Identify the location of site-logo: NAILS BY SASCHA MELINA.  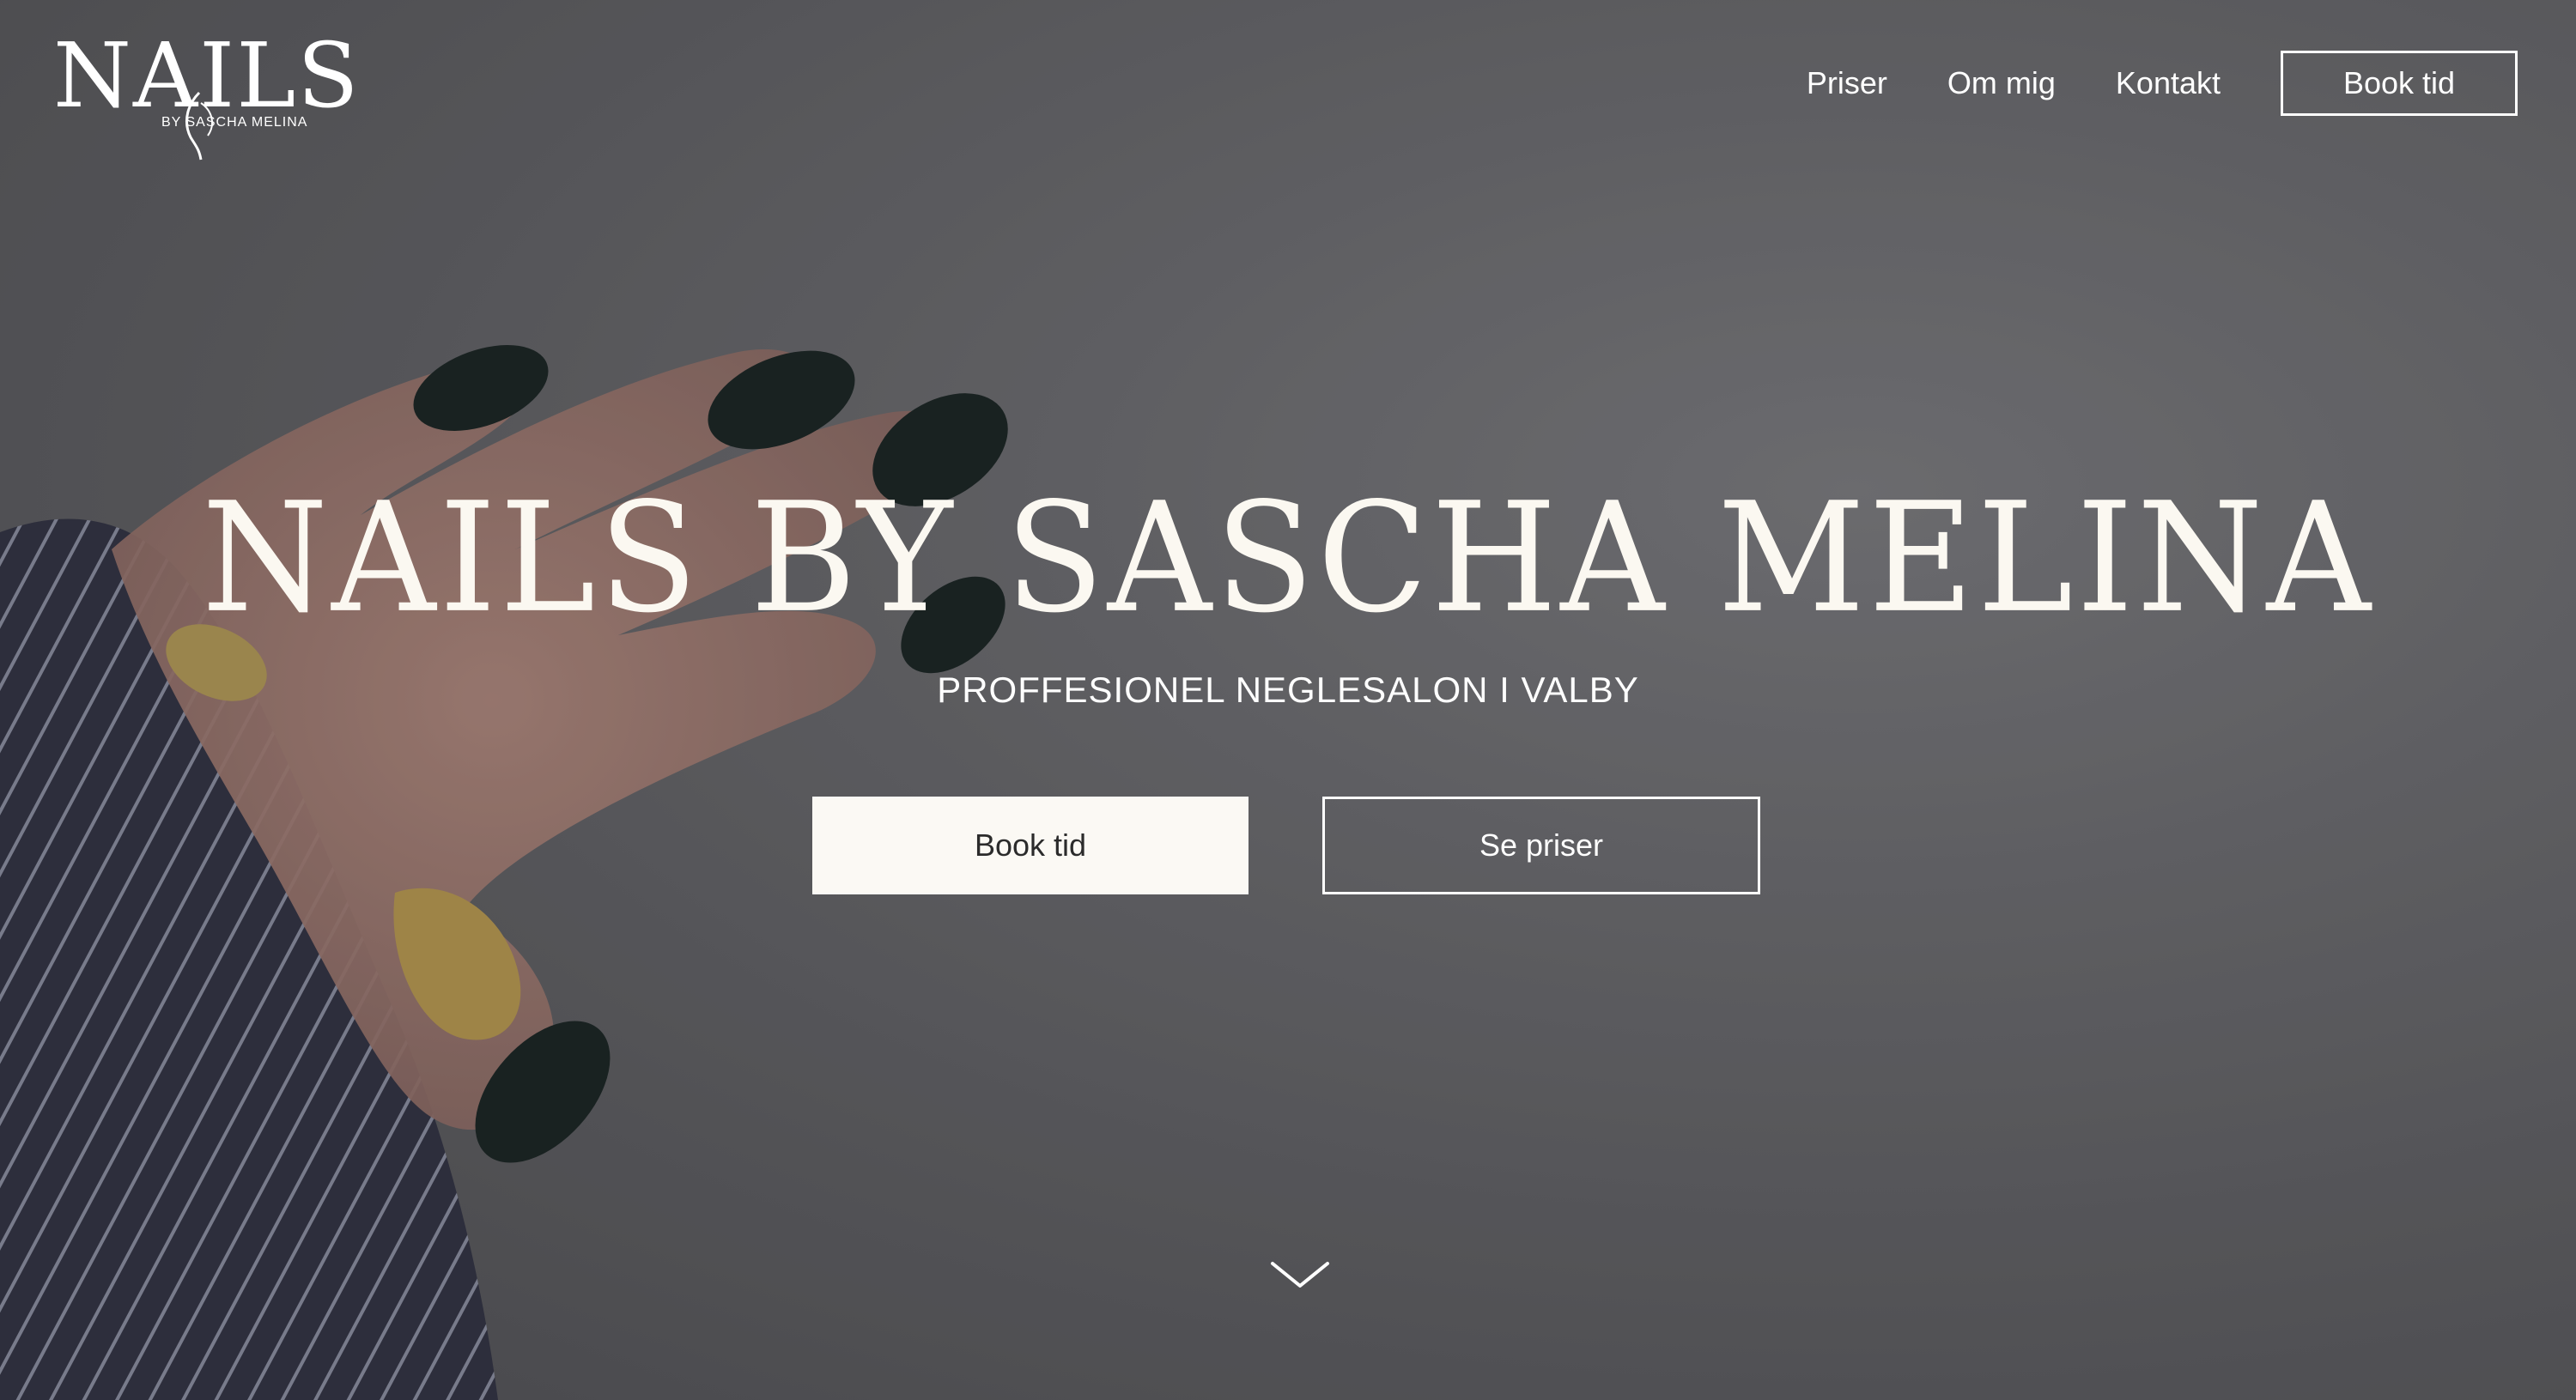
(206, 96).